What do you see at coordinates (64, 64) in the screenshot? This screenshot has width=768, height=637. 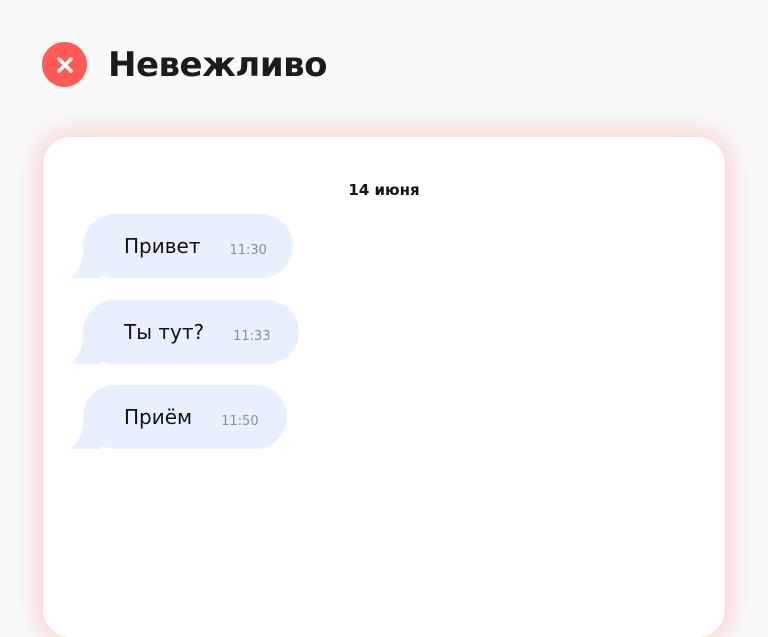 I see `close-icon` at bounding box center [64, 64].